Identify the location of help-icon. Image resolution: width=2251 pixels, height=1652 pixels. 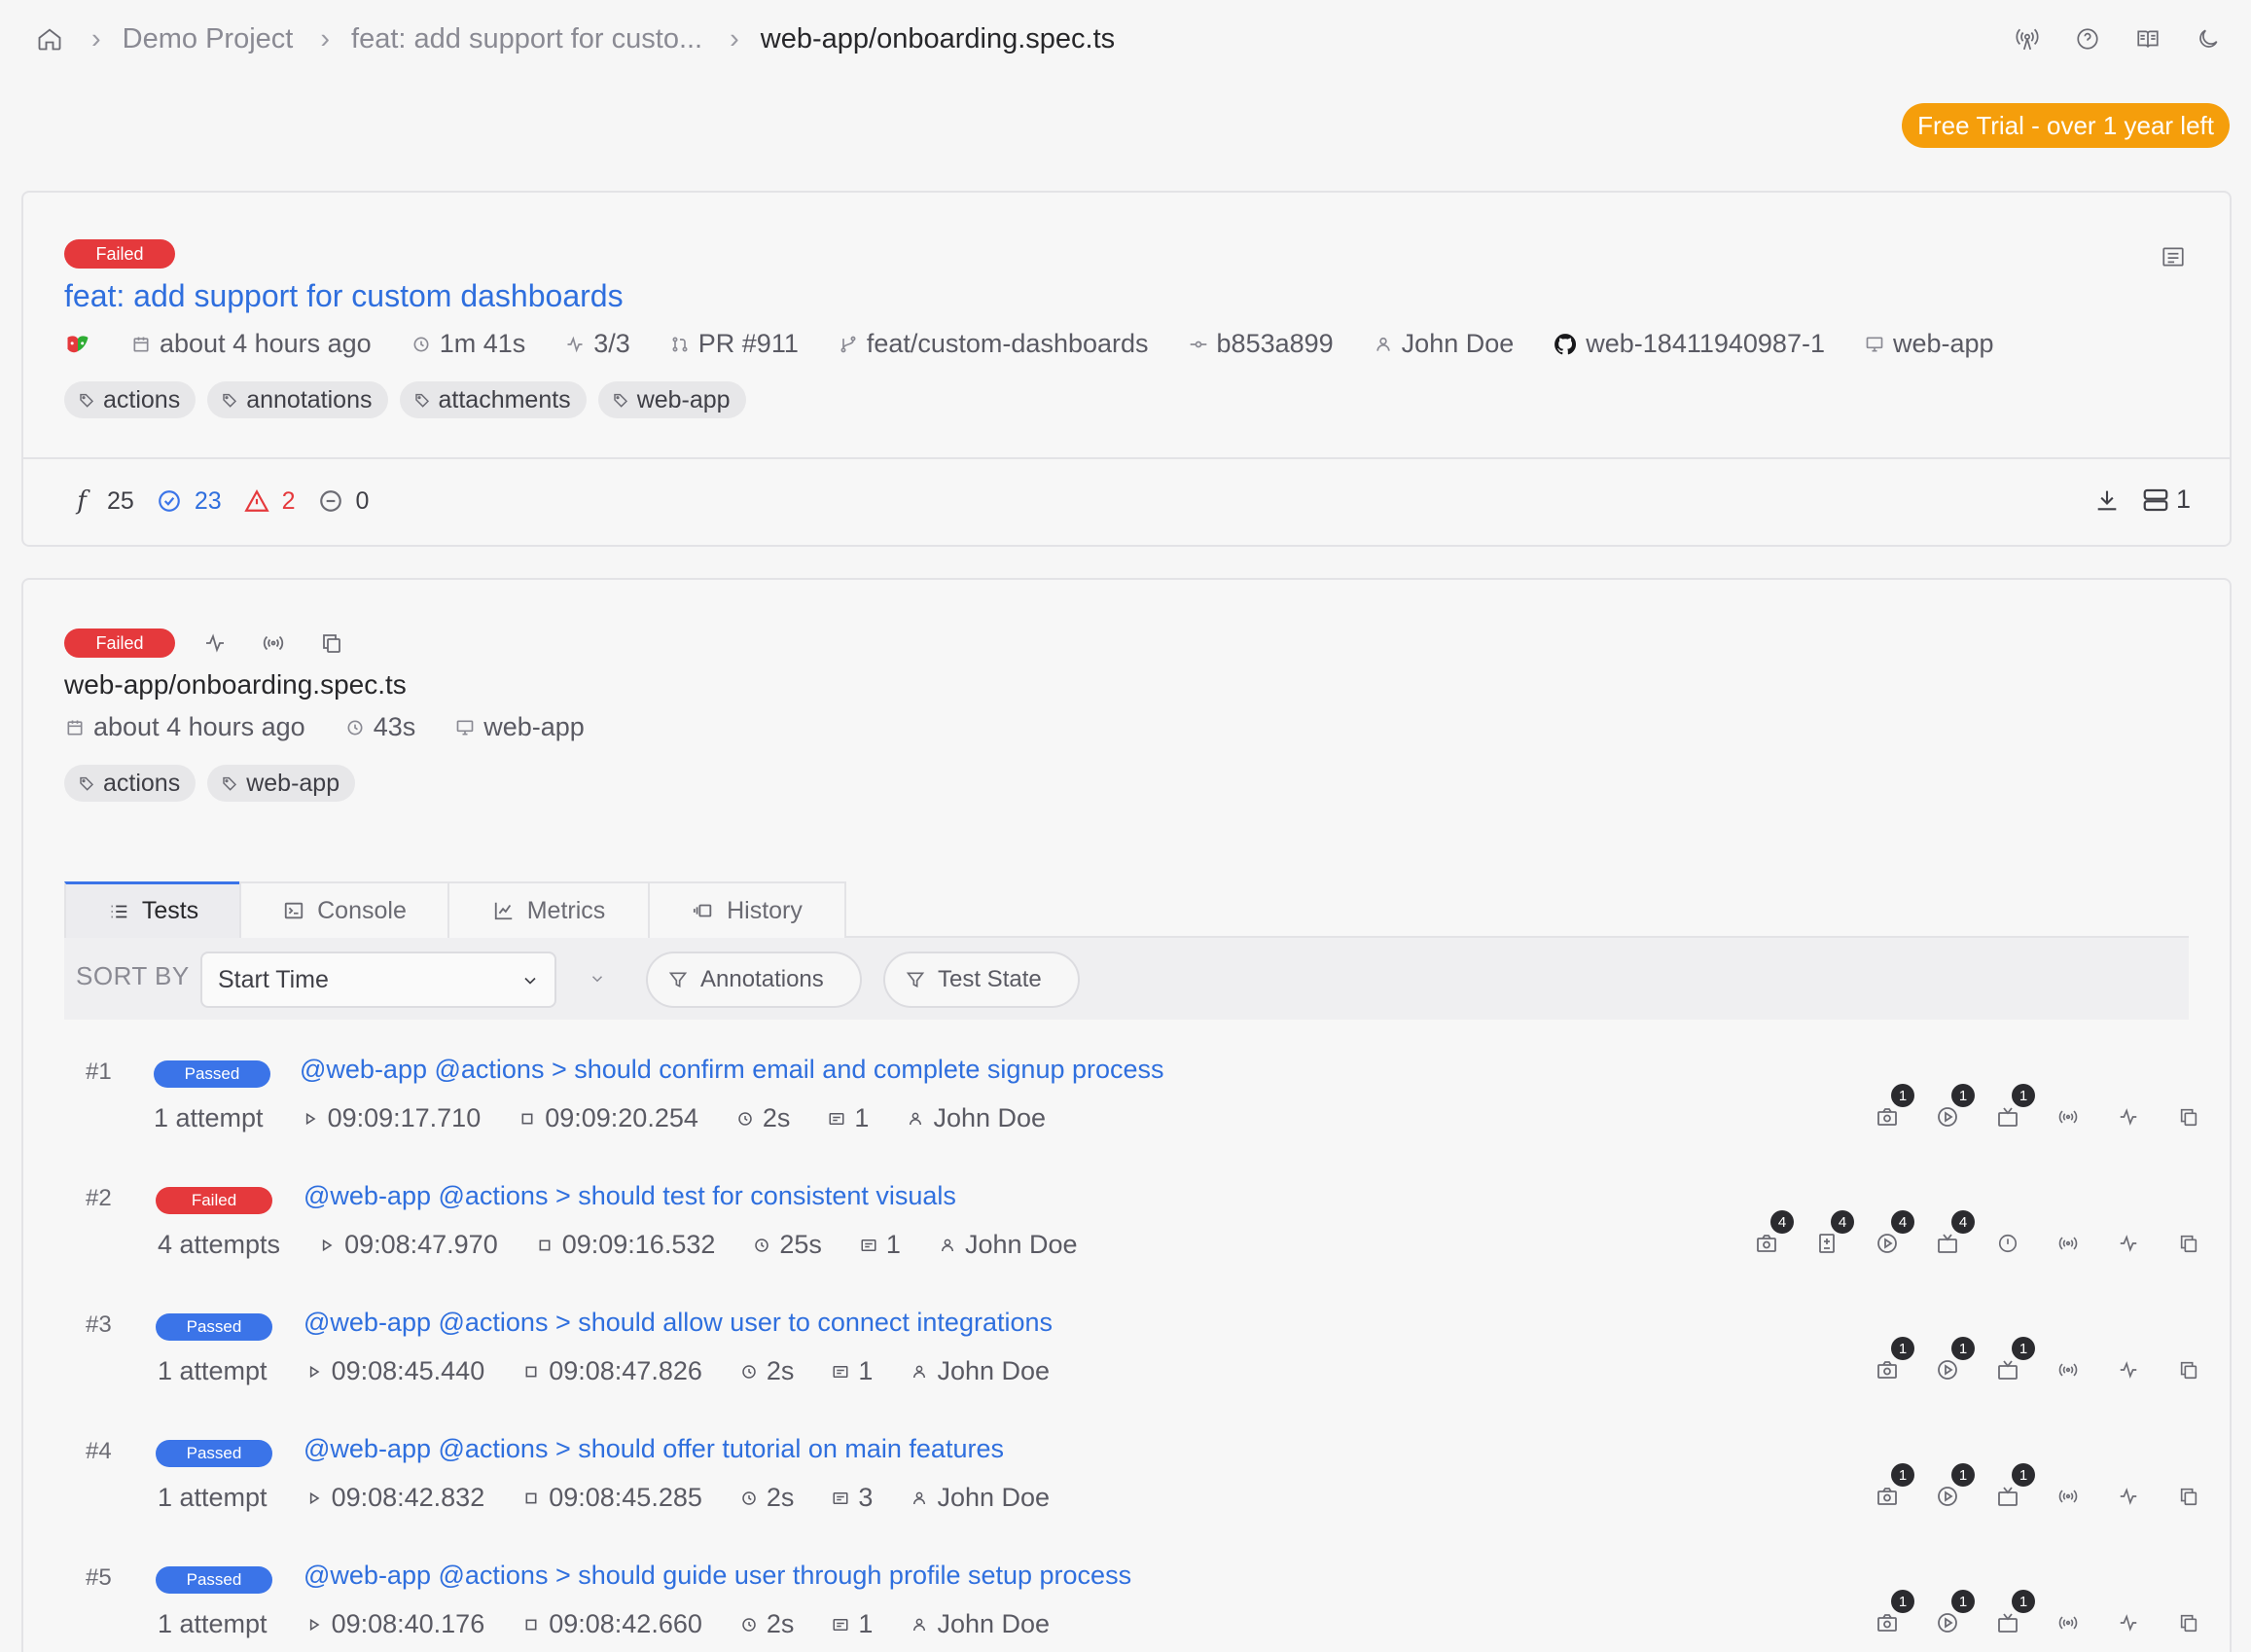
(2087, 38).